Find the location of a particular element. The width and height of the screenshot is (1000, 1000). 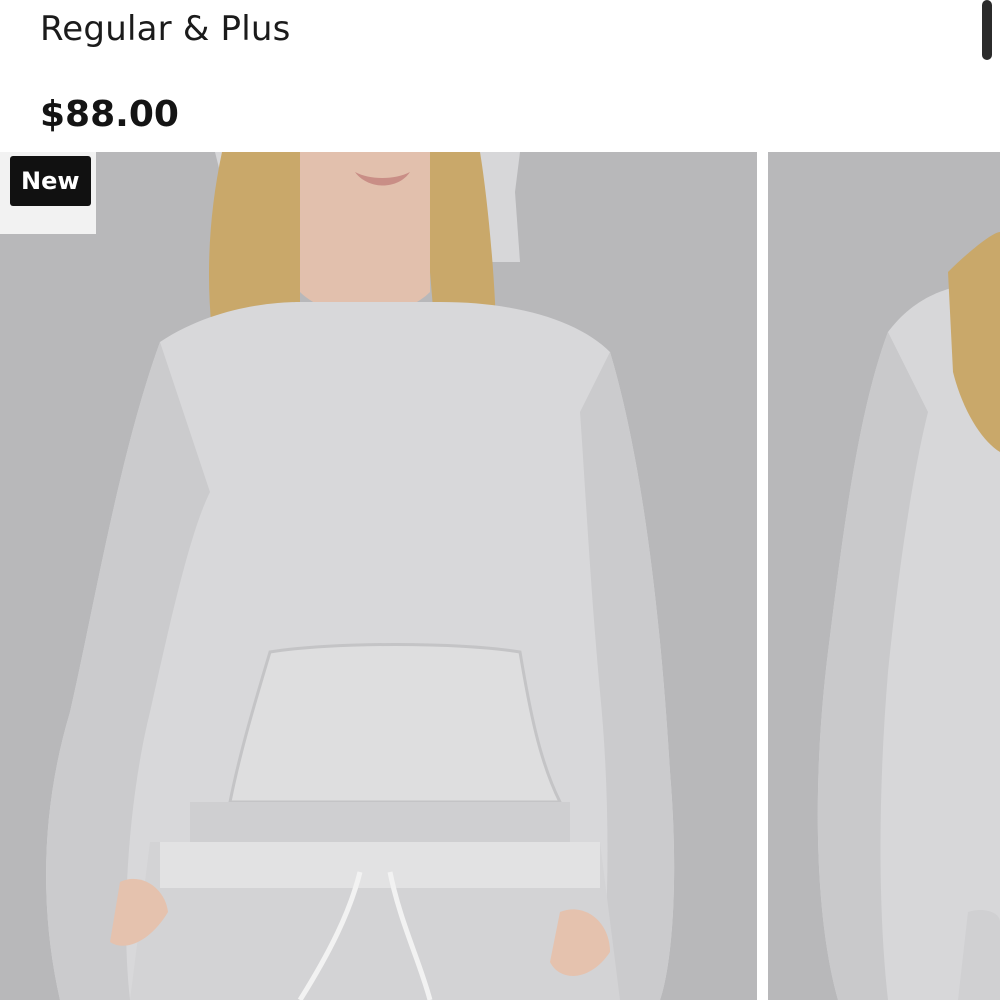

product-price: $88.00 is located at coordinates (109, 114).